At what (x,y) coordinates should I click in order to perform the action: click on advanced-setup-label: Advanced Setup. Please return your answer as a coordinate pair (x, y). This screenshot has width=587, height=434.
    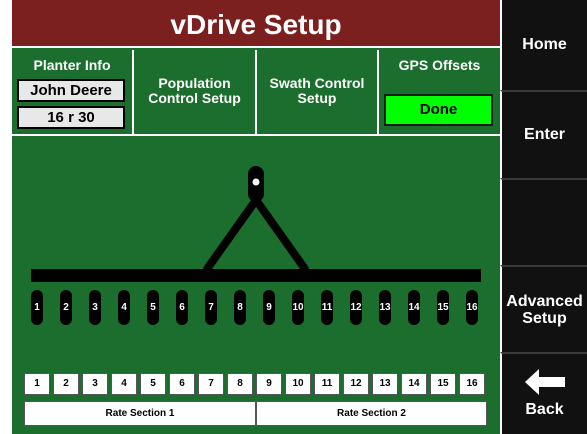
    Looking at the image, I should click on (544, 309).